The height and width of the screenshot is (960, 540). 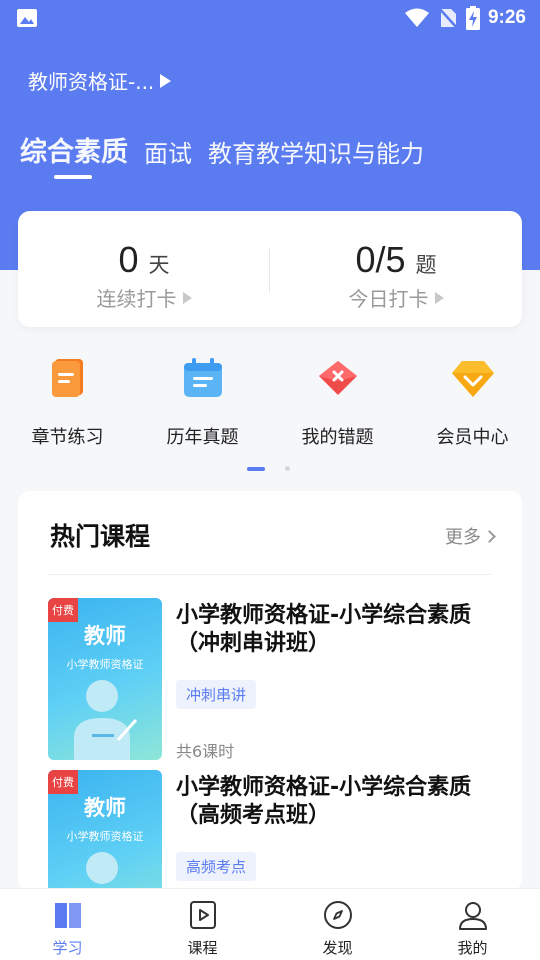 What do you see at coordinates (472, 402) in the screenshot?
I see `quick-item-vip-center: 会员中心` at bounding box center [472, 402].